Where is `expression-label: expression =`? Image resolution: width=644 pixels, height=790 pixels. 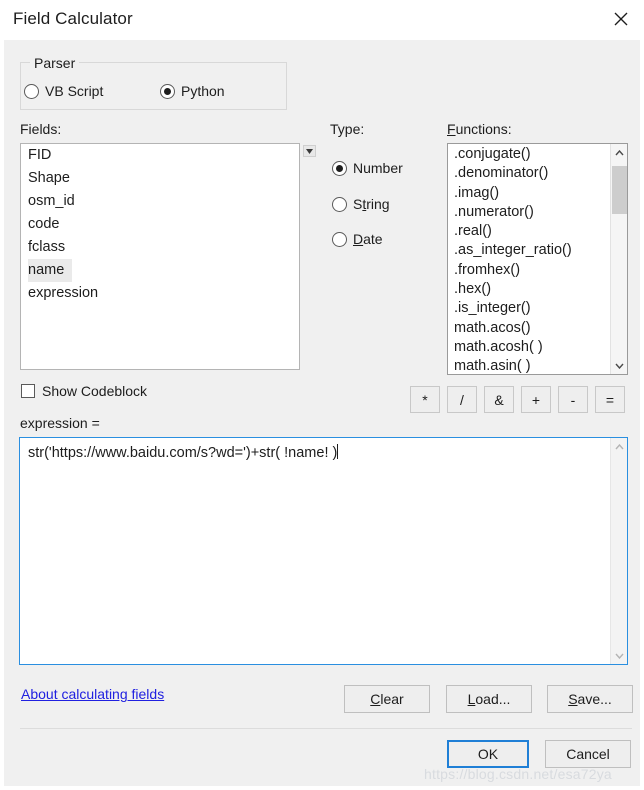 expression-label: expression = is located at coordinates (60, 423).